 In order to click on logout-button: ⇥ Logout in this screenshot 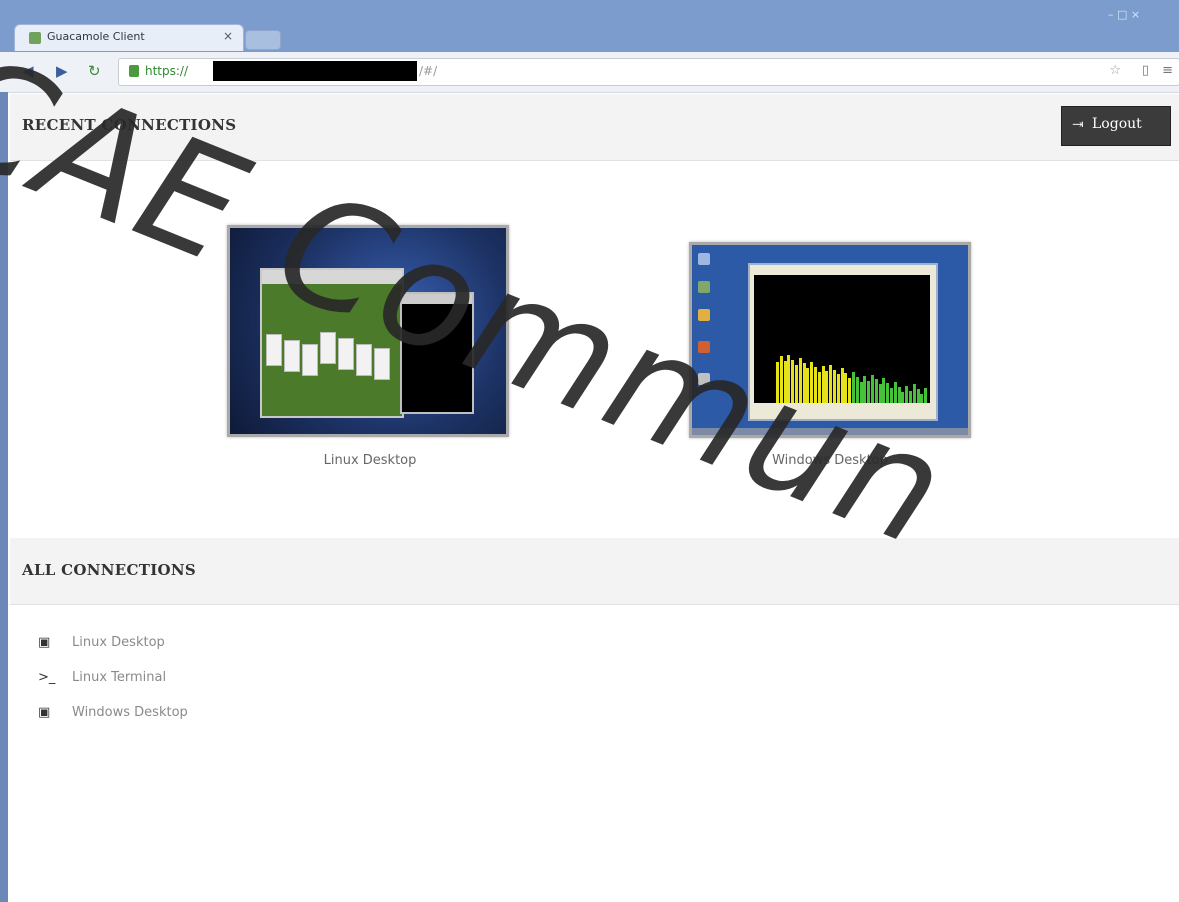, I will do `click(1116, 126)`.